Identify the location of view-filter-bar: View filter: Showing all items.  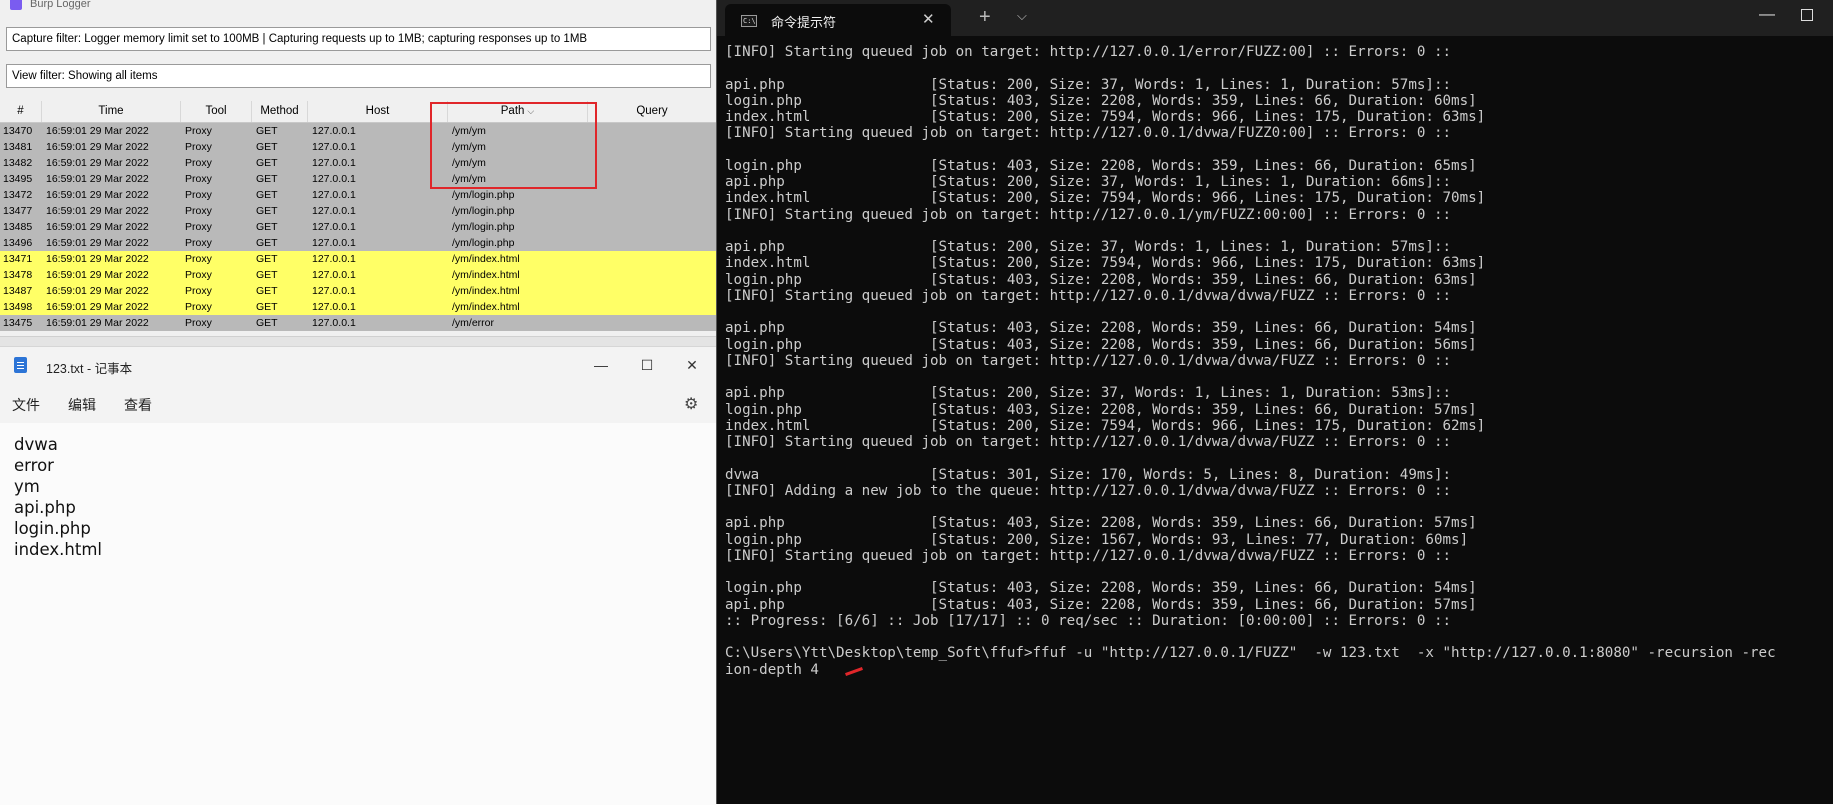
(358, 76).